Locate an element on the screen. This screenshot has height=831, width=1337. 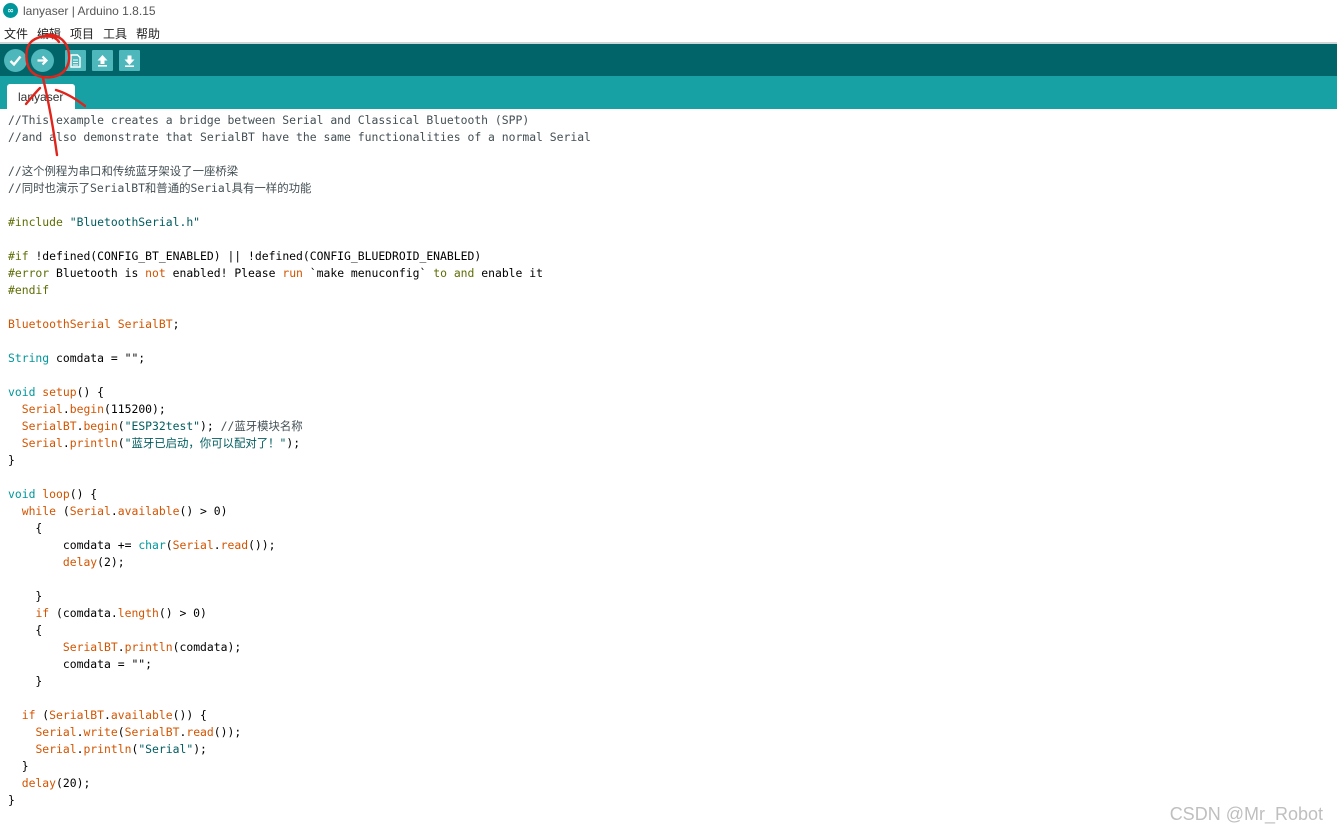
verify-button is located at coordinates (15, 60).